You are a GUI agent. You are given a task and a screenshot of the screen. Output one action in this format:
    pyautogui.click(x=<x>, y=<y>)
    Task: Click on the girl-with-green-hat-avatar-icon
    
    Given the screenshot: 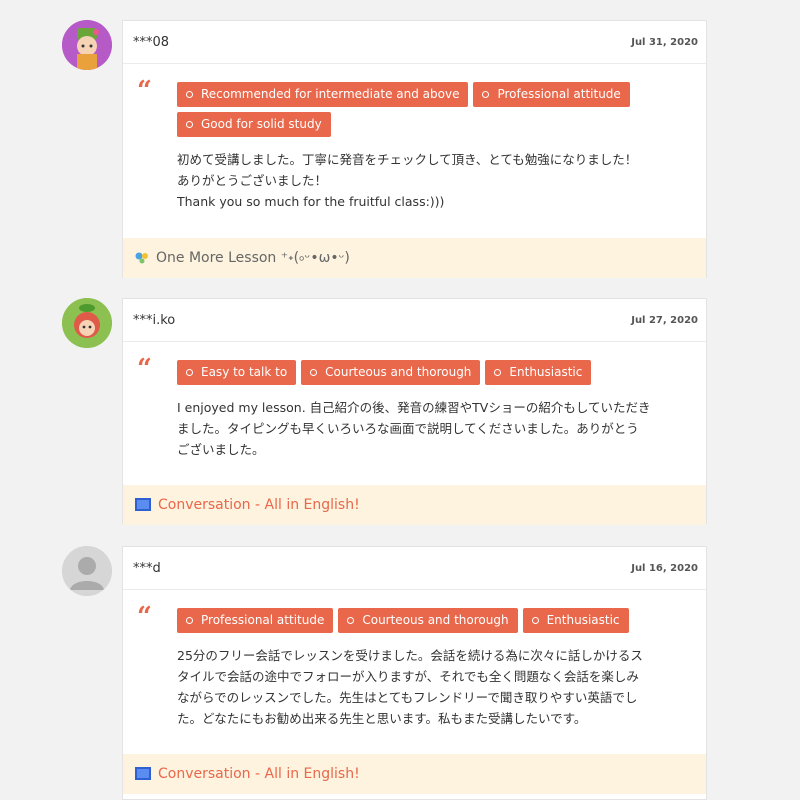 What is the action you would take?
    pyautogui.click(x=87, y=45)
    